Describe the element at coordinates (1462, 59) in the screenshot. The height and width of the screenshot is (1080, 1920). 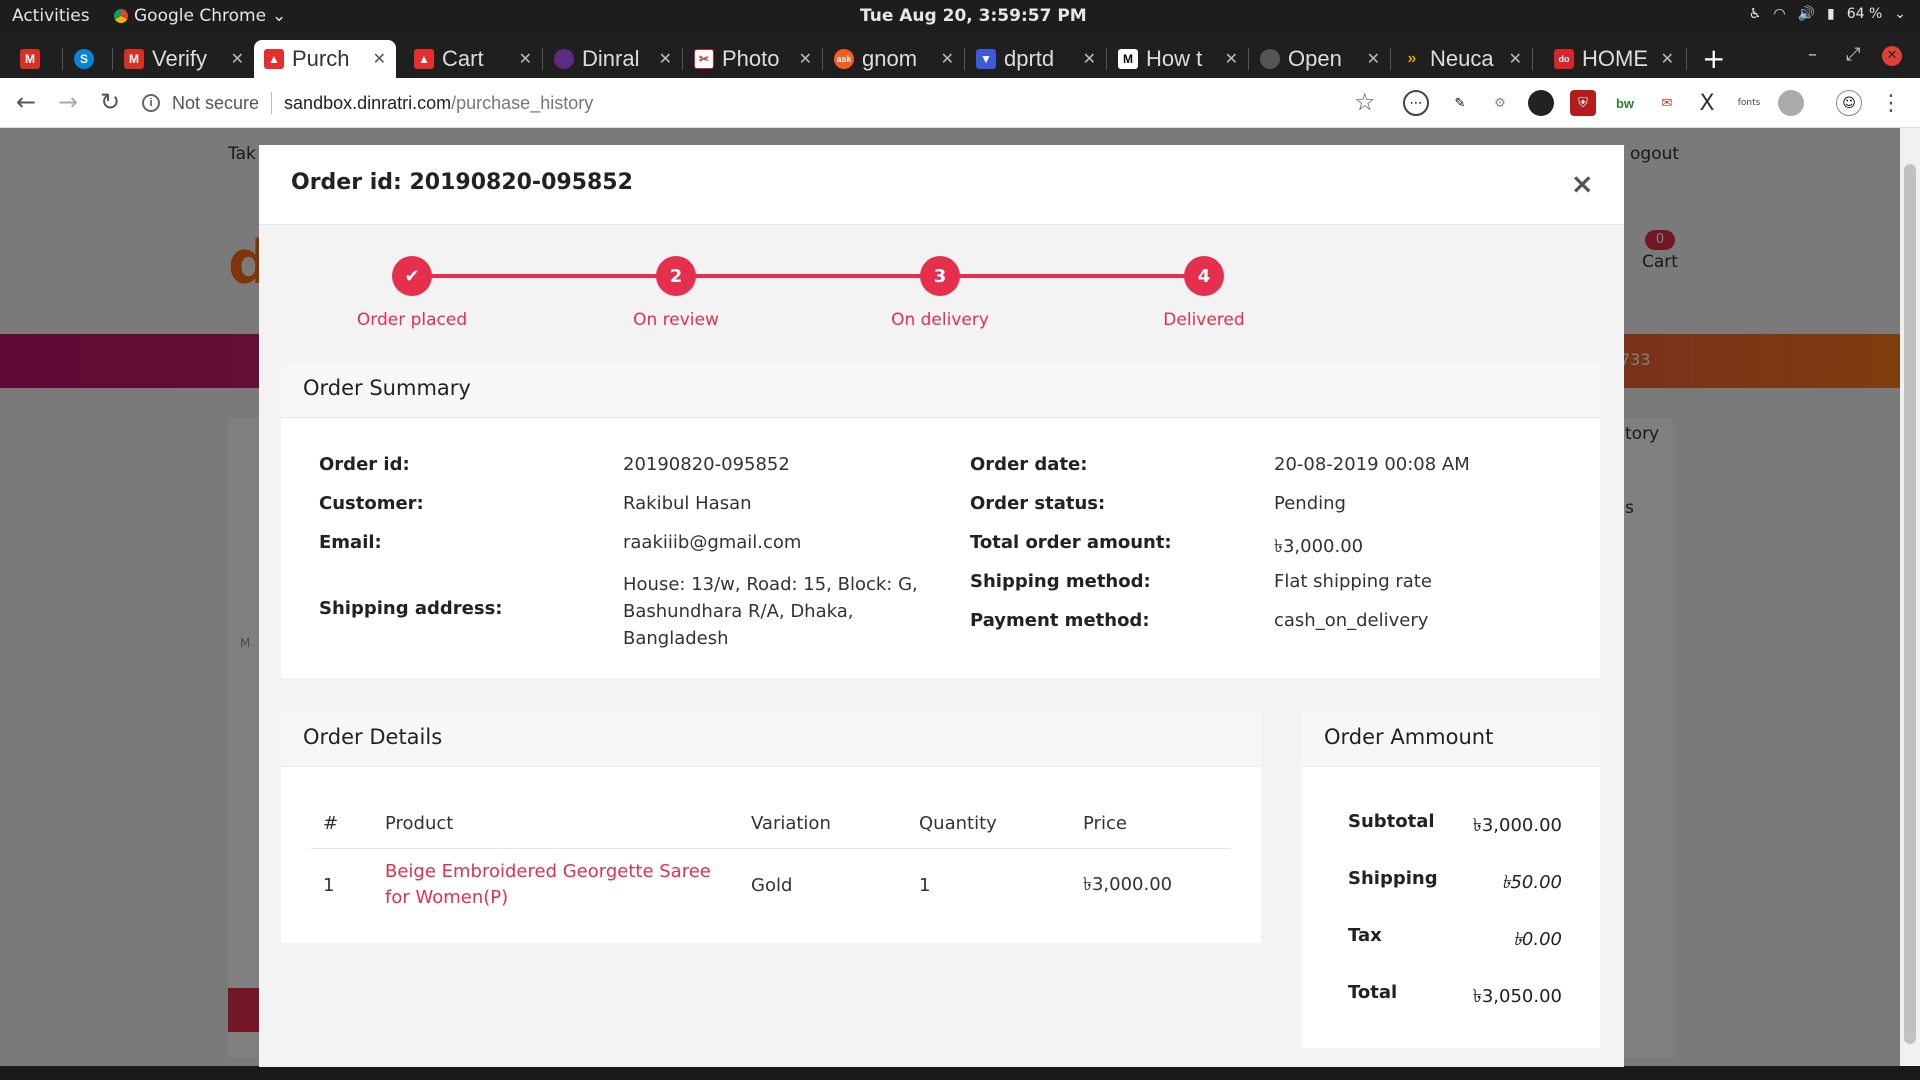
I see `tab-neuca: » Neuca ✕` at that location.